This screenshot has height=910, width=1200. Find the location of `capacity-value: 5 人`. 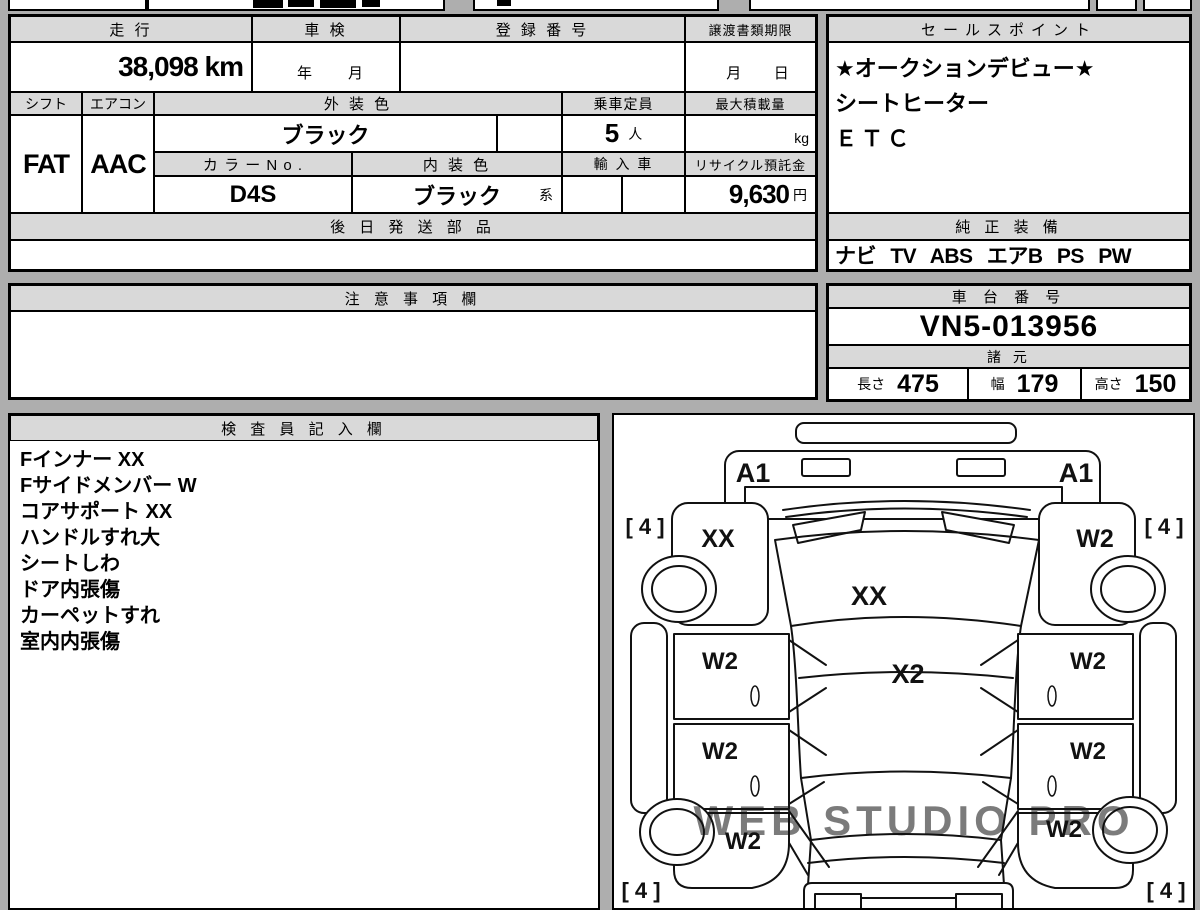

capacity-value: 5 人 is located at coordinates (623, 133).